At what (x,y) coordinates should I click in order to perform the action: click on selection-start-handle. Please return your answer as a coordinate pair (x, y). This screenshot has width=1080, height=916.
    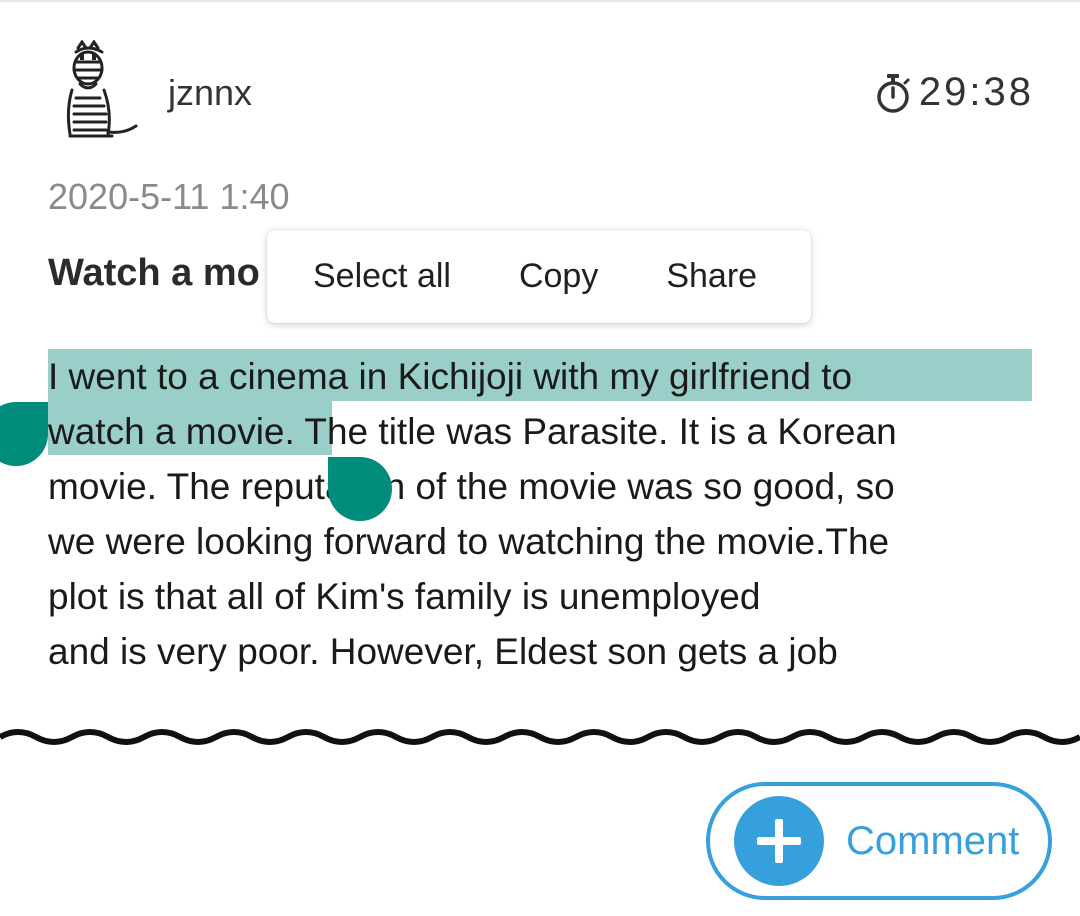
    Looking at the image, I should click on (24, 434).